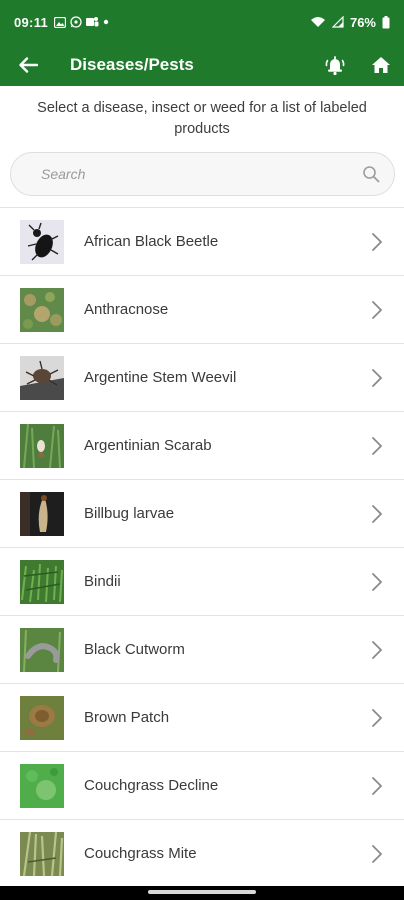  I want to click on whatsapp-icon, so click(76, 22).